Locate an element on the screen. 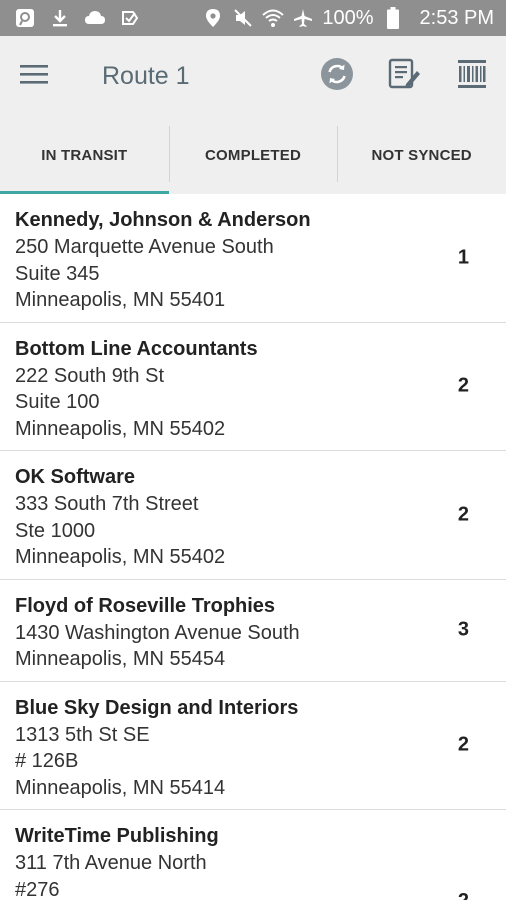 The image size is (506, 900). sync-icon is located at coordinates (337, 76).